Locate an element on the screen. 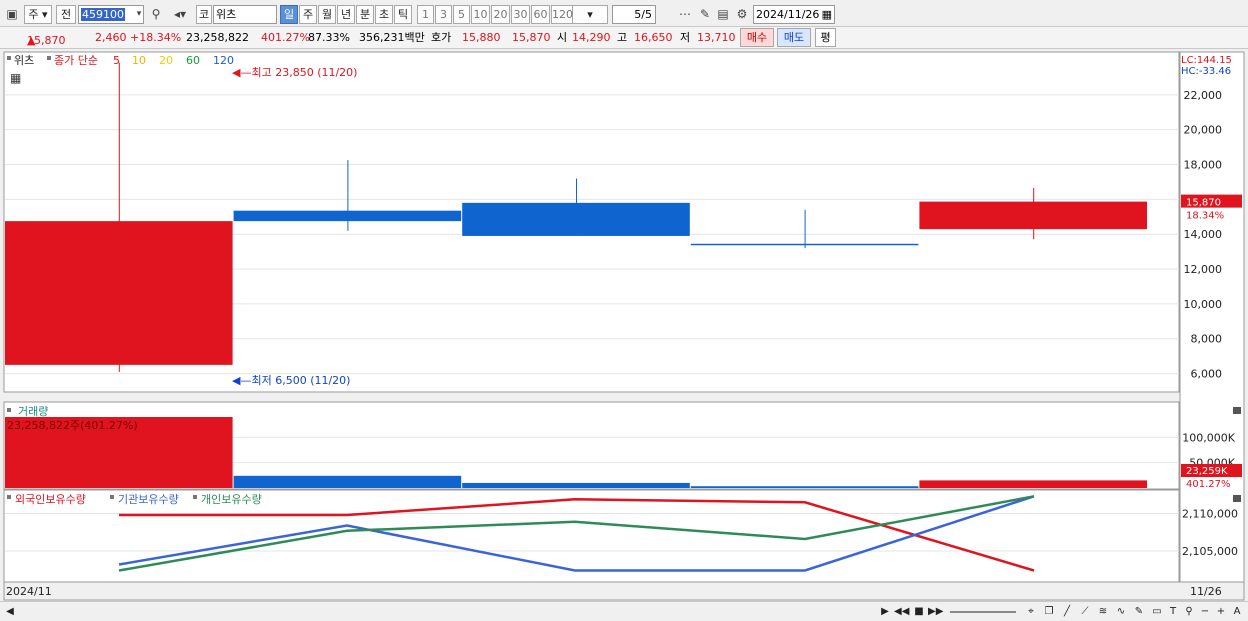 The height and width of the screenshot is (621, 1248). code-dropdown-icon: ▾ is located at coordinates (139, 14).